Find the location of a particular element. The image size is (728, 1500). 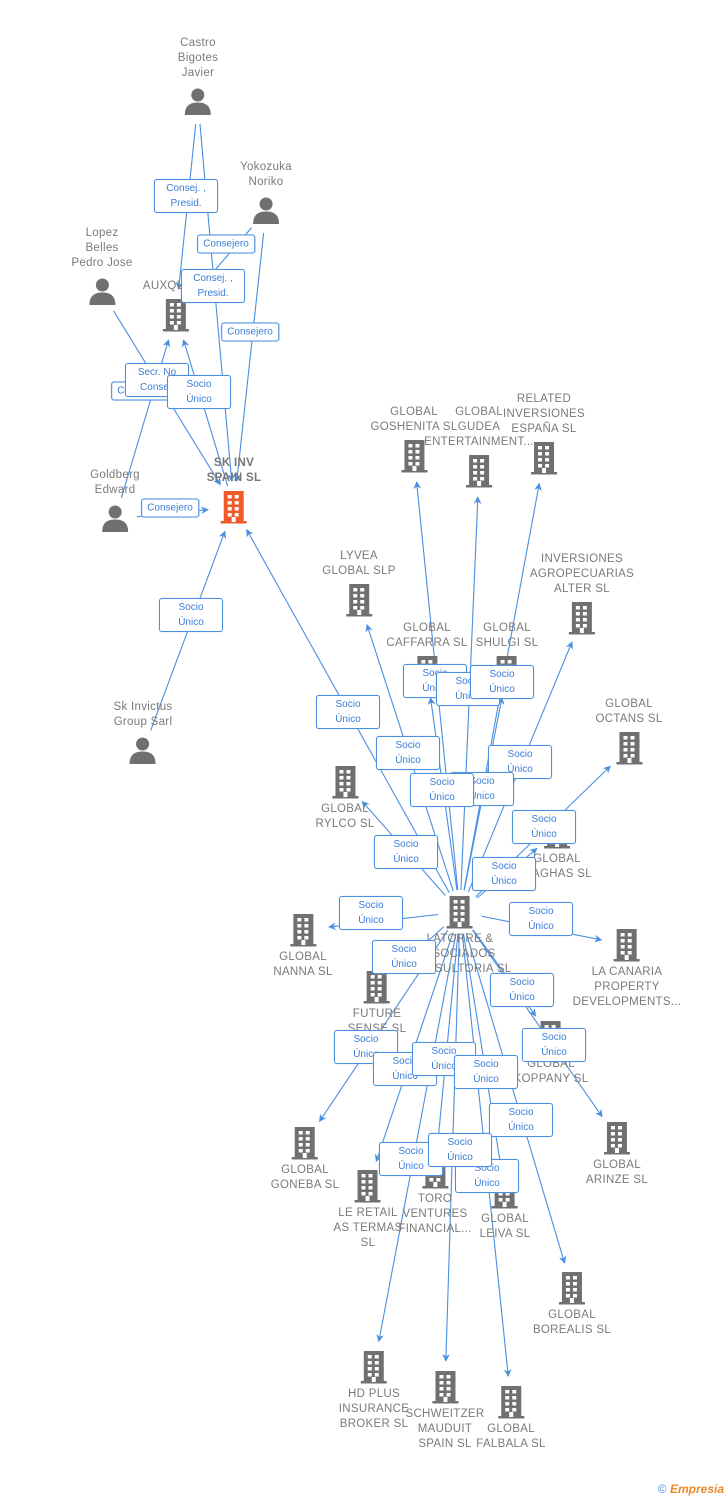

node-borealis: GLOBAL BOREALIS SL is located at coordinates (572, 1304).